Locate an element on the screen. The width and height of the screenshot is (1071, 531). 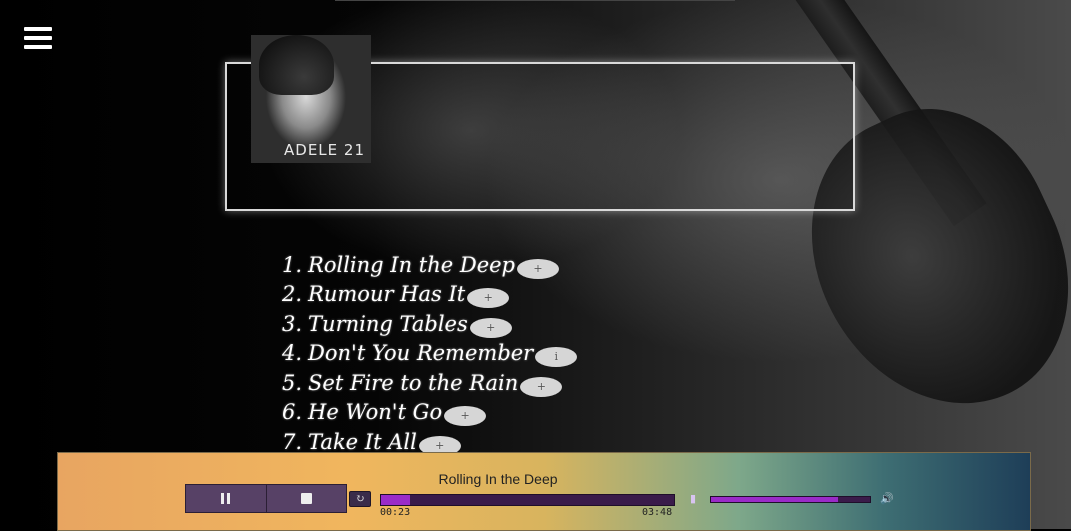
track-item: 3. Turning Tables + is located at coordinates (429, 324).